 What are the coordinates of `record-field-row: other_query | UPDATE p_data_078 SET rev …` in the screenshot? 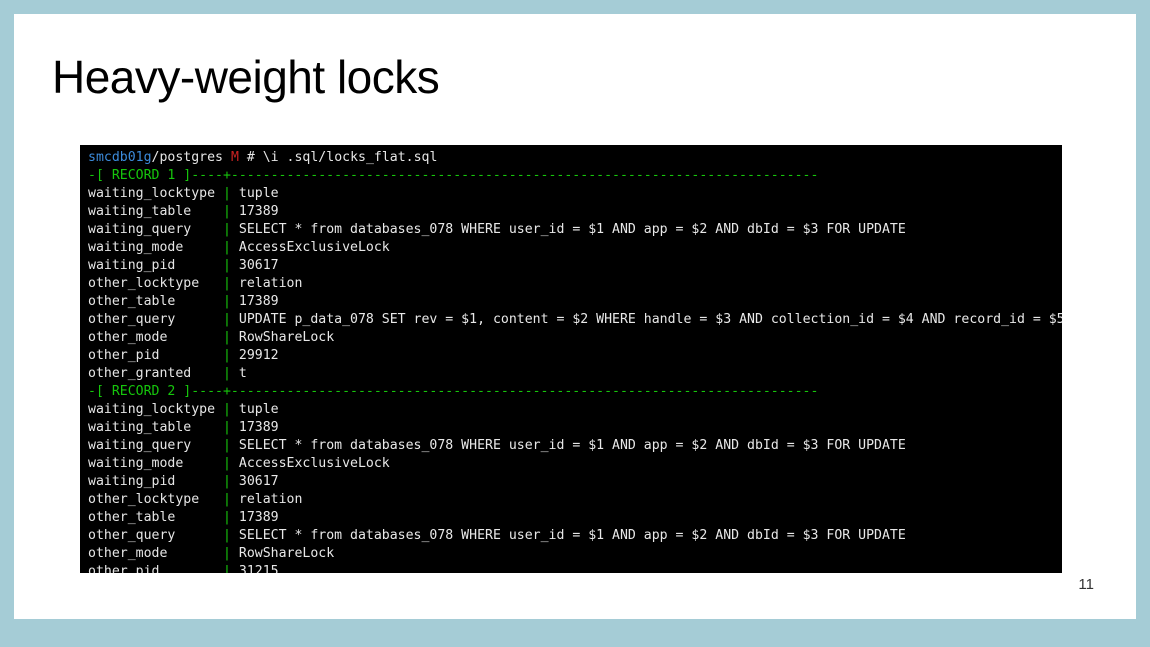 It's located at (575, 320).